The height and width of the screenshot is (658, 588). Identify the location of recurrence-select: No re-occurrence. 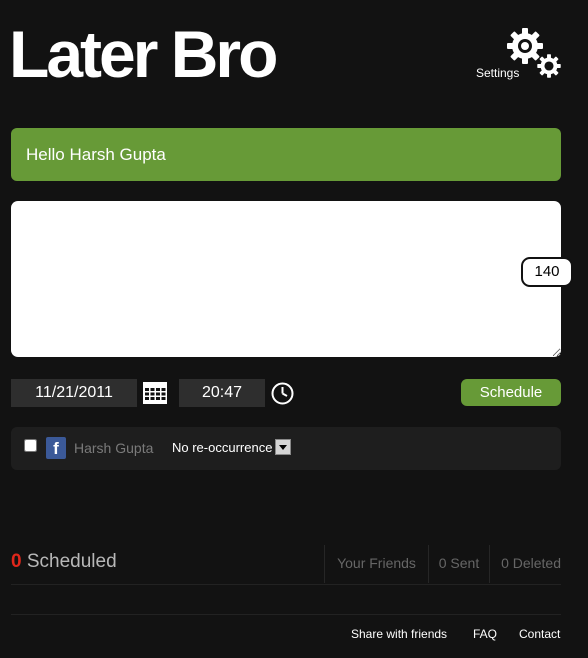
(231, 448).